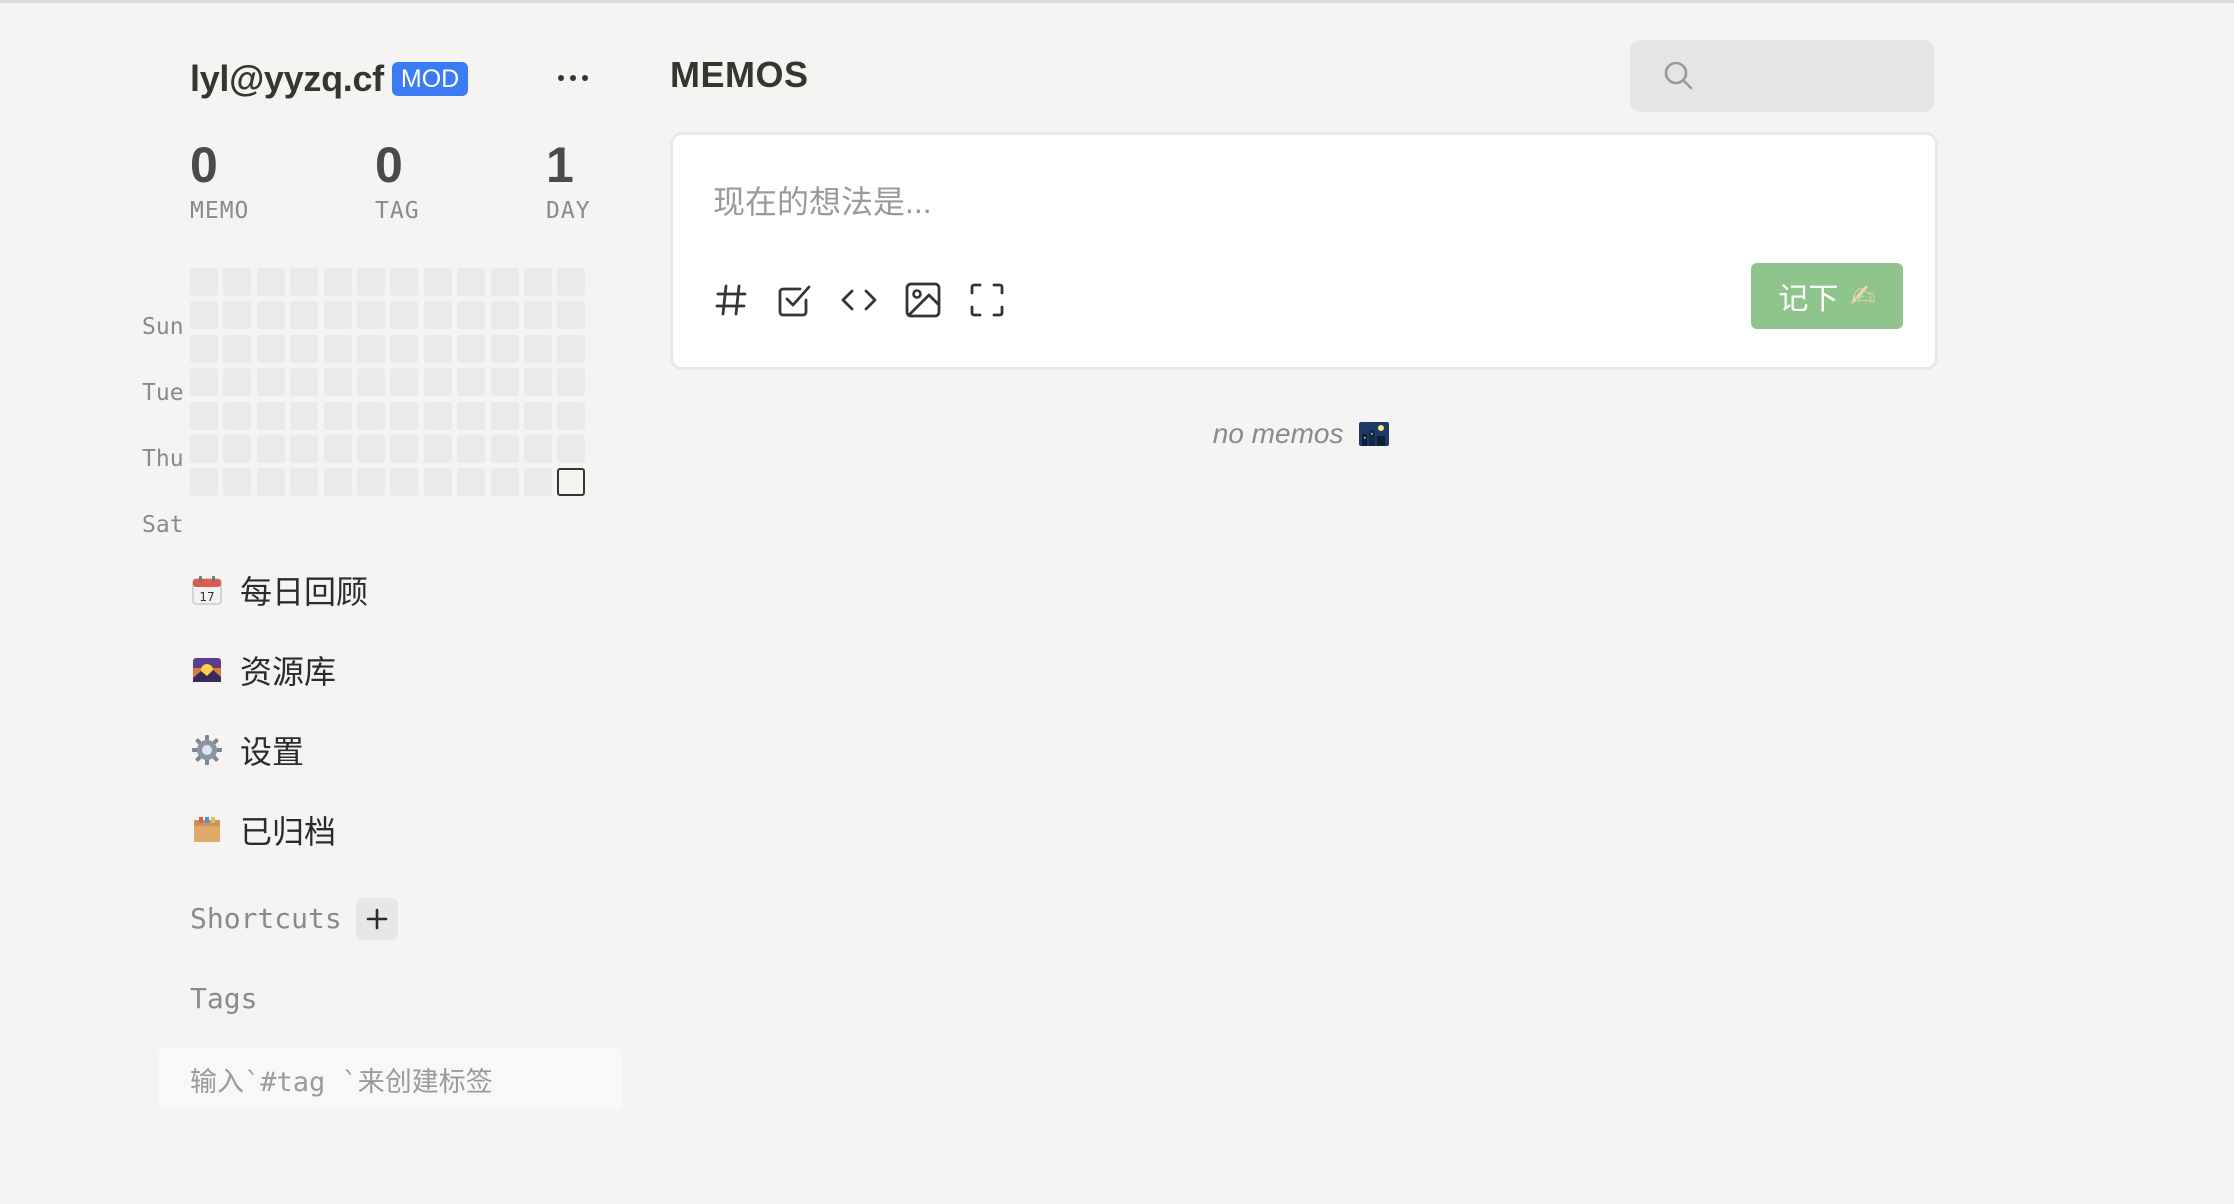 This screenshot has width=2234, height=1204. I want to click on search-box, so click(1782, 76).